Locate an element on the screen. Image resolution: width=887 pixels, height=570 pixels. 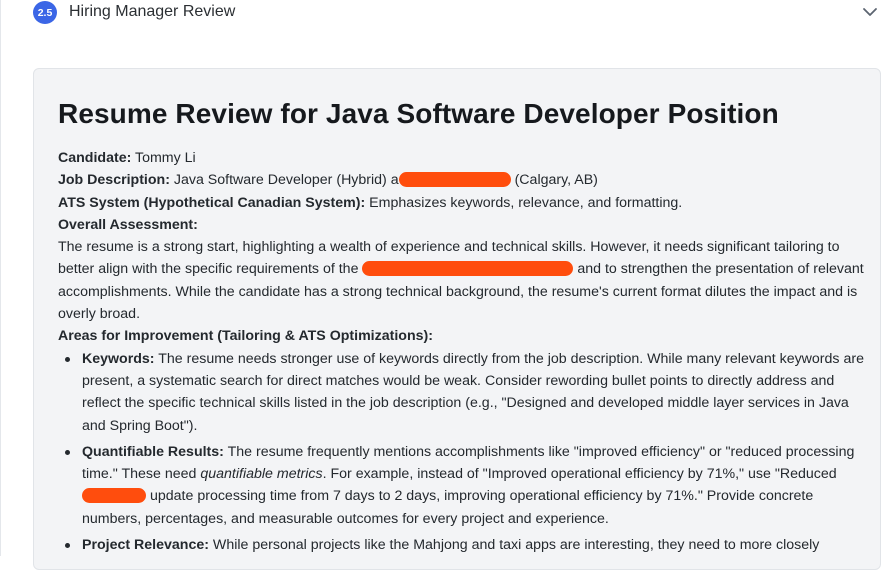
item-label: Quantifiable Results: is located at coordinates (153, 451).